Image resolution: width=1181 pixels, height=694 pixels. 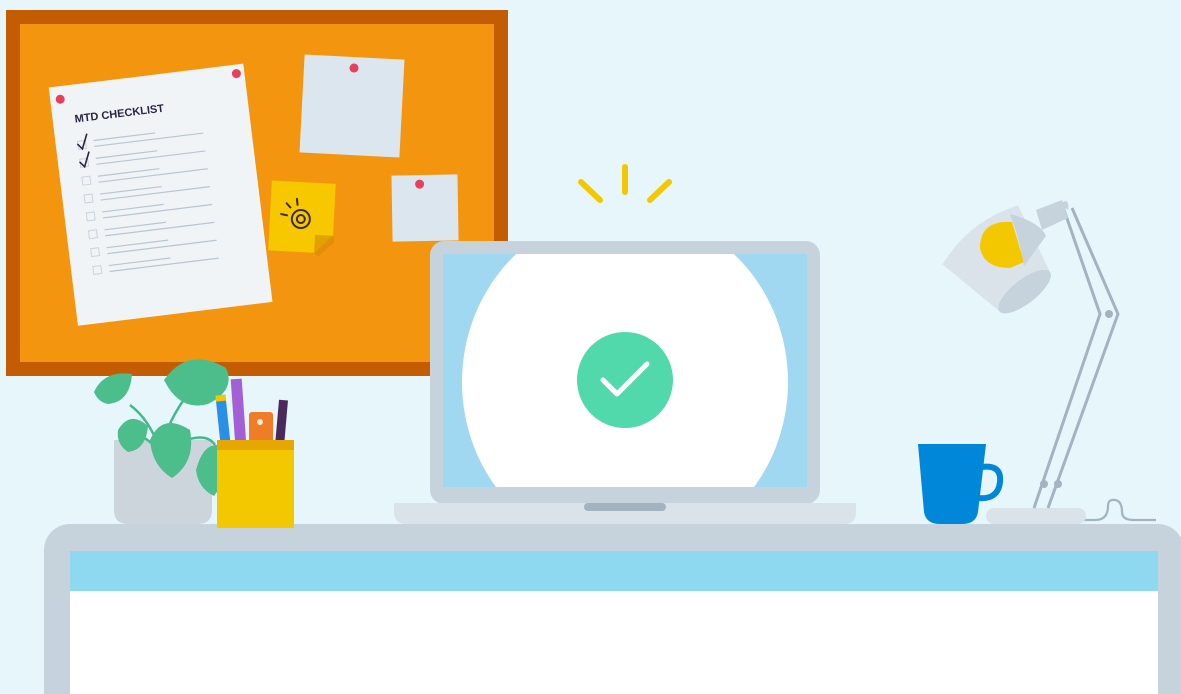 I want to click on potted-plant, so click(x=161, y=441).